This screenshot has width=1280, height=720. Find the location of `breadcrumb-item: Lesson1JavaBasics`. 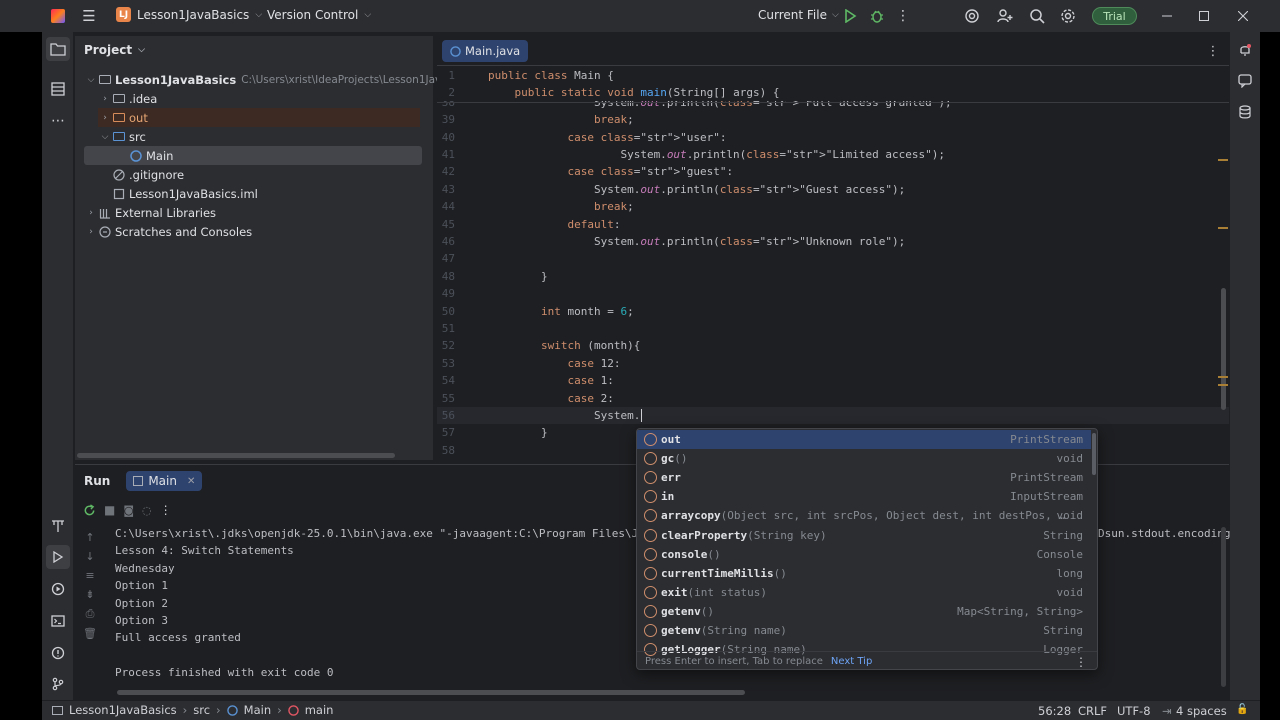

breadcrumb-item: Lesson1JavaBasics is located at coordinates (123, 710).